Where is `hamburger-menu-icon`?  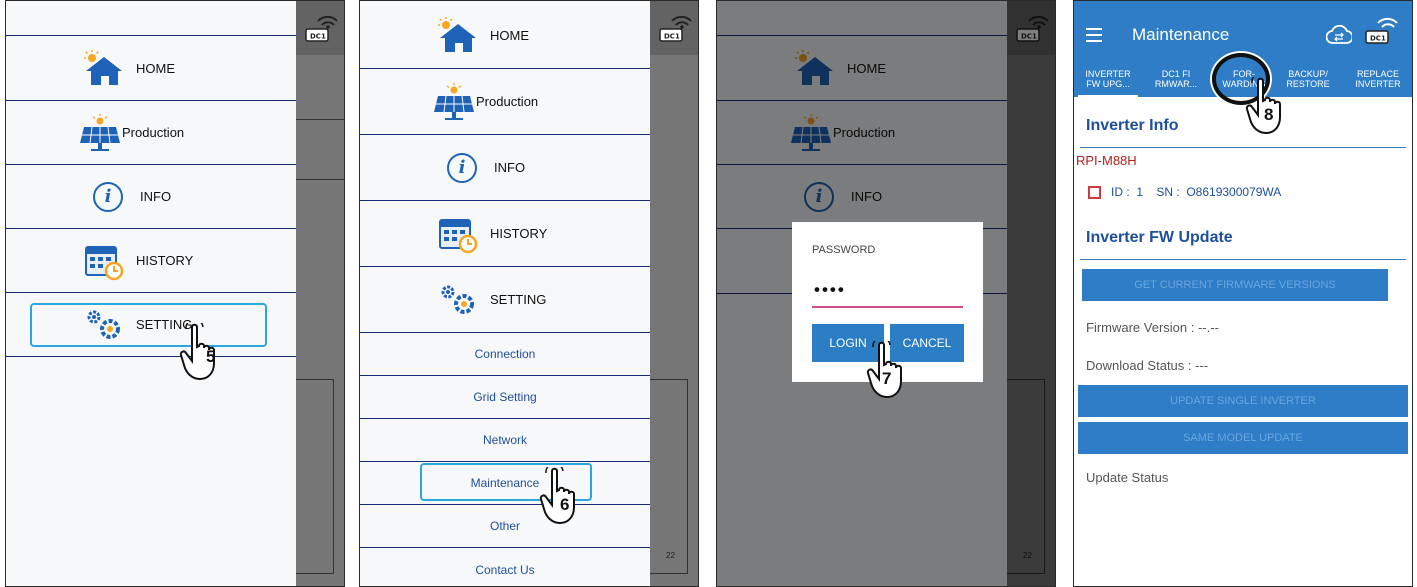
hamburger-menu-icon is located at coordinates (1094, 35).